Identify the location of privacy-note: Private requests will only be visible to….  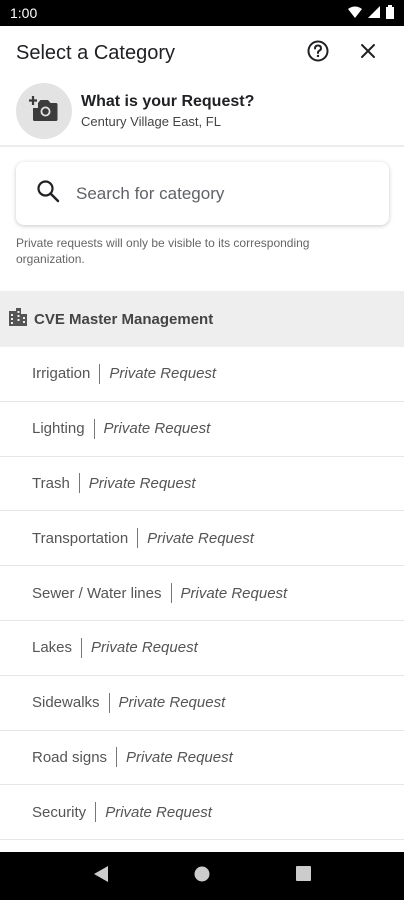
(163, 251).